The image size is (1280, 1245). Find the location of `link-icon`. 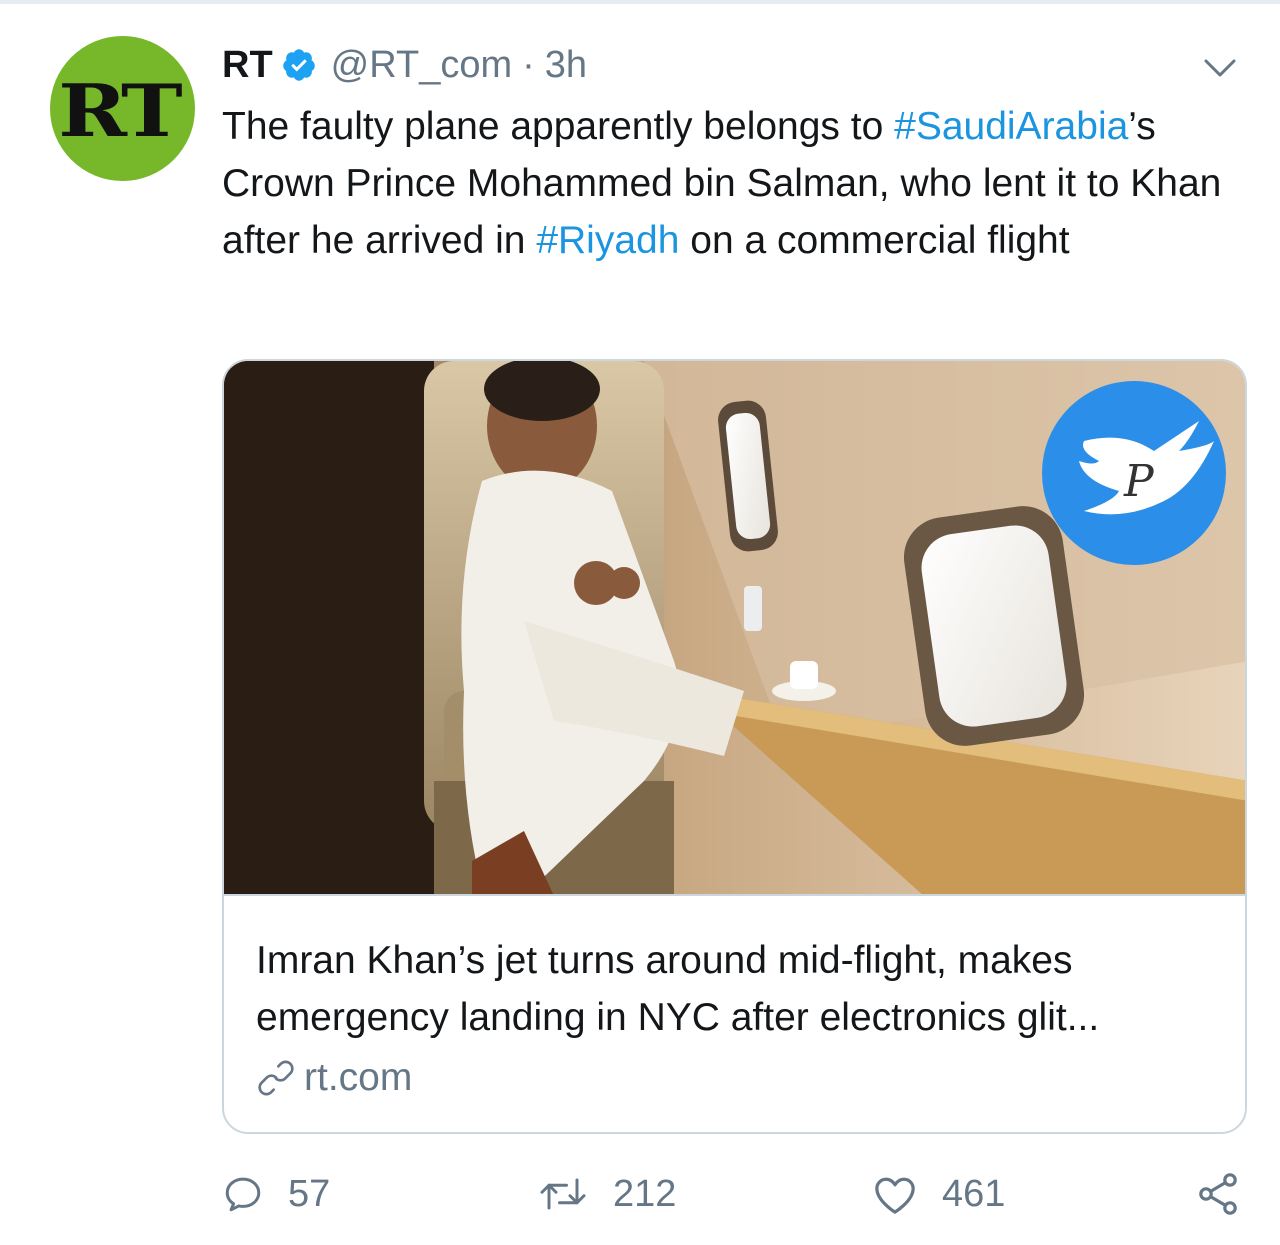

link-icon is located at coordinates (276, 1078).